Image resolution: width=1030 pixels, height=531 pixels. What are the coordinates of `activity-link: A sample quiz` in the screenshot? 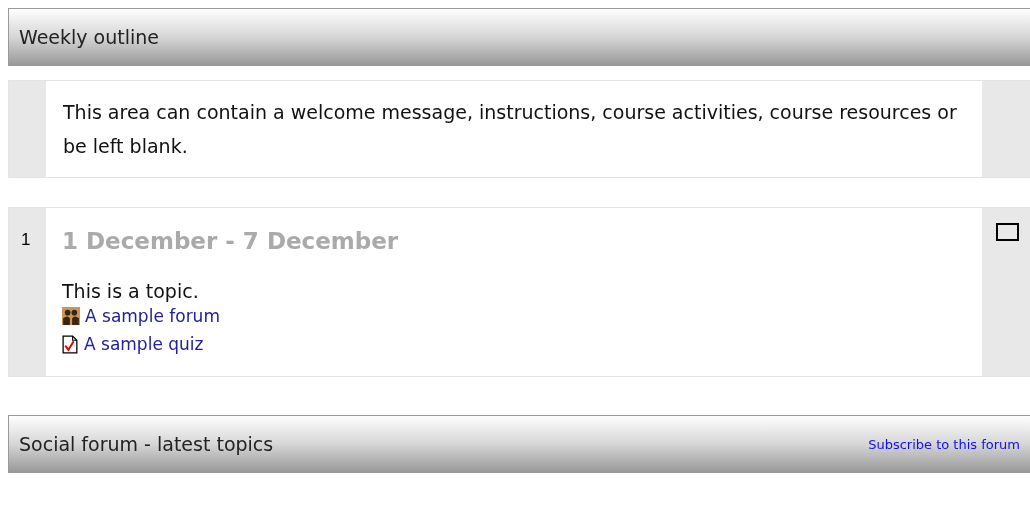 It's located at (144, 344).